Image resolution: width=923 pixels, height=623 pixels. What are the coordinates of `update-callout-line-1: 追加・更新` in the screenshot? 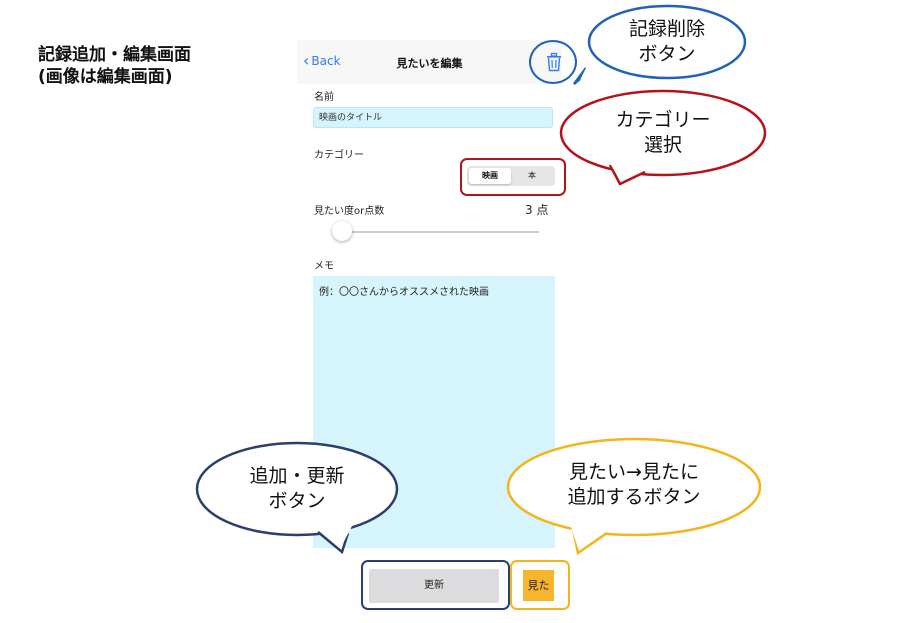 It's located at (297, 476).